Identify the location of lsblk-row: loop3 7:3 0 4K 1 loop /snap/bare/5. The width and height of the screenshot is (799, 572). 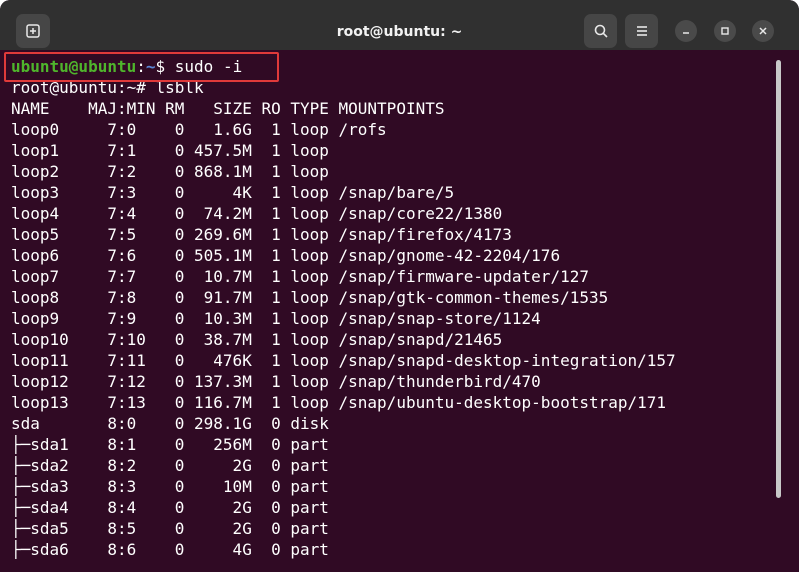
(233, 192).